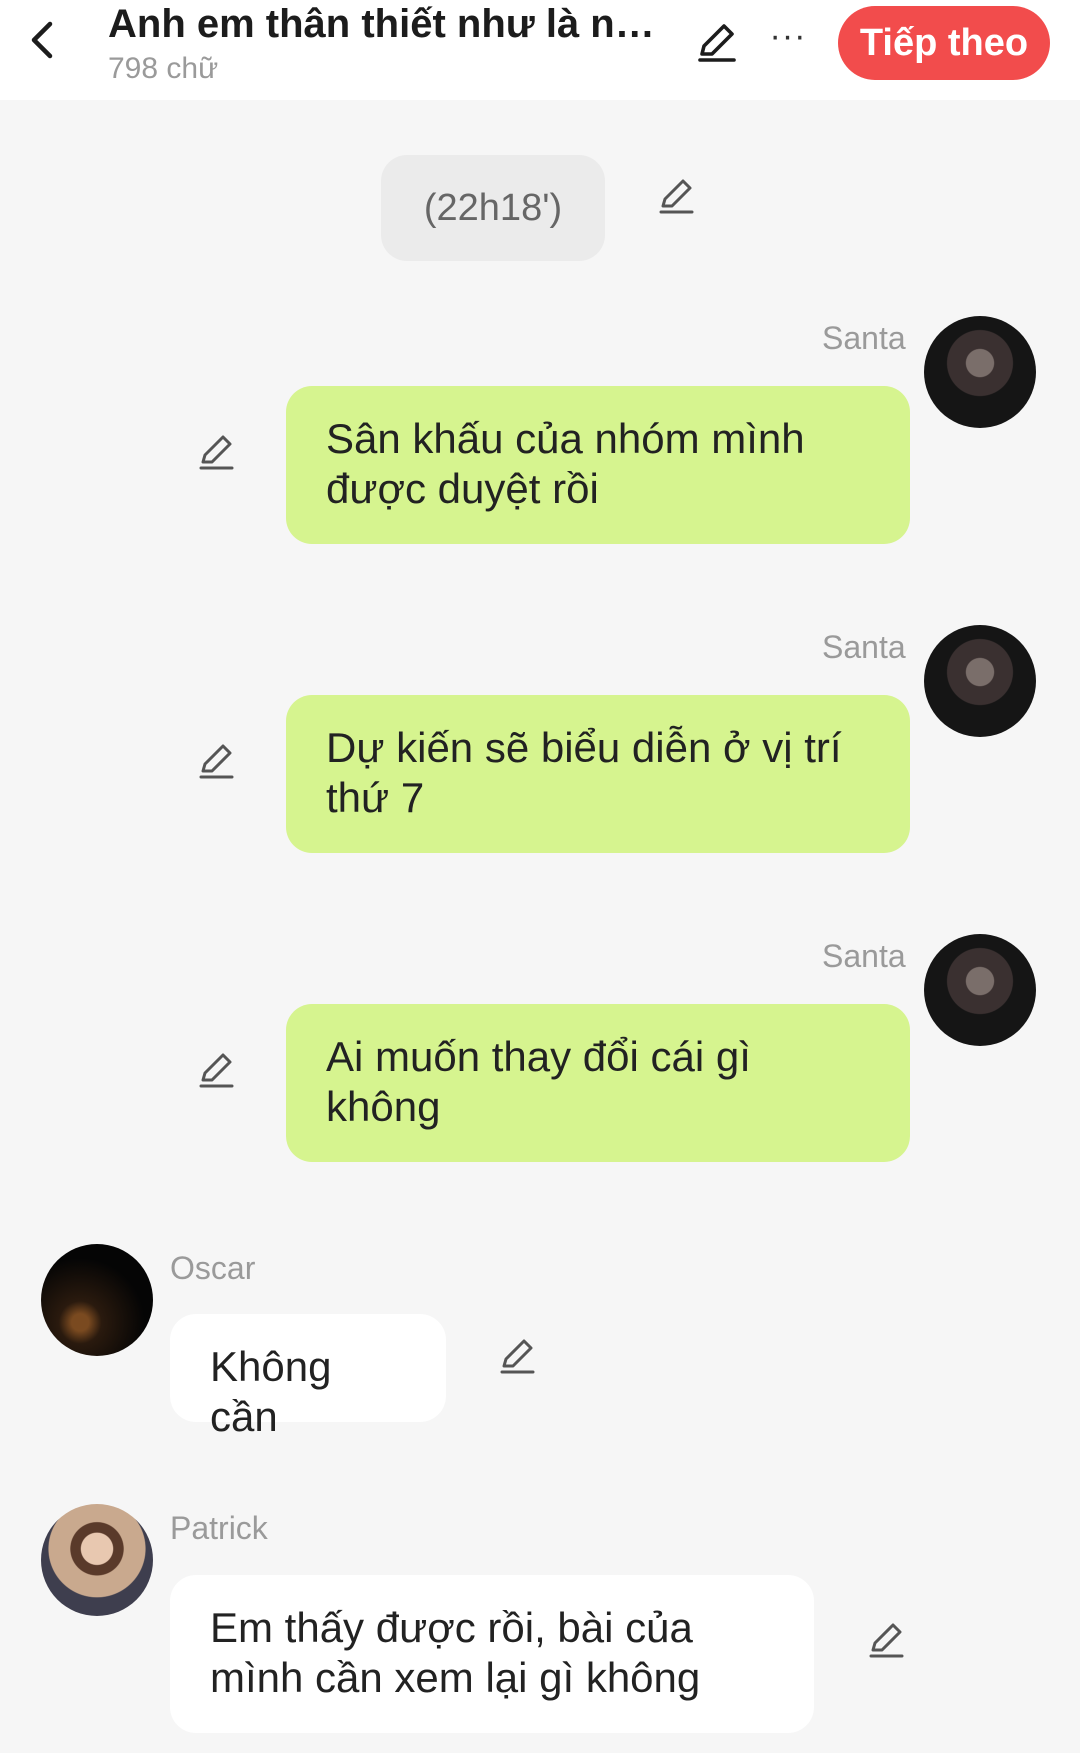 The image size is (1080, 1753). Describe the element at coordinates (493, 208) in the screenshot. I see `time-marker: (22h18')` at that location.